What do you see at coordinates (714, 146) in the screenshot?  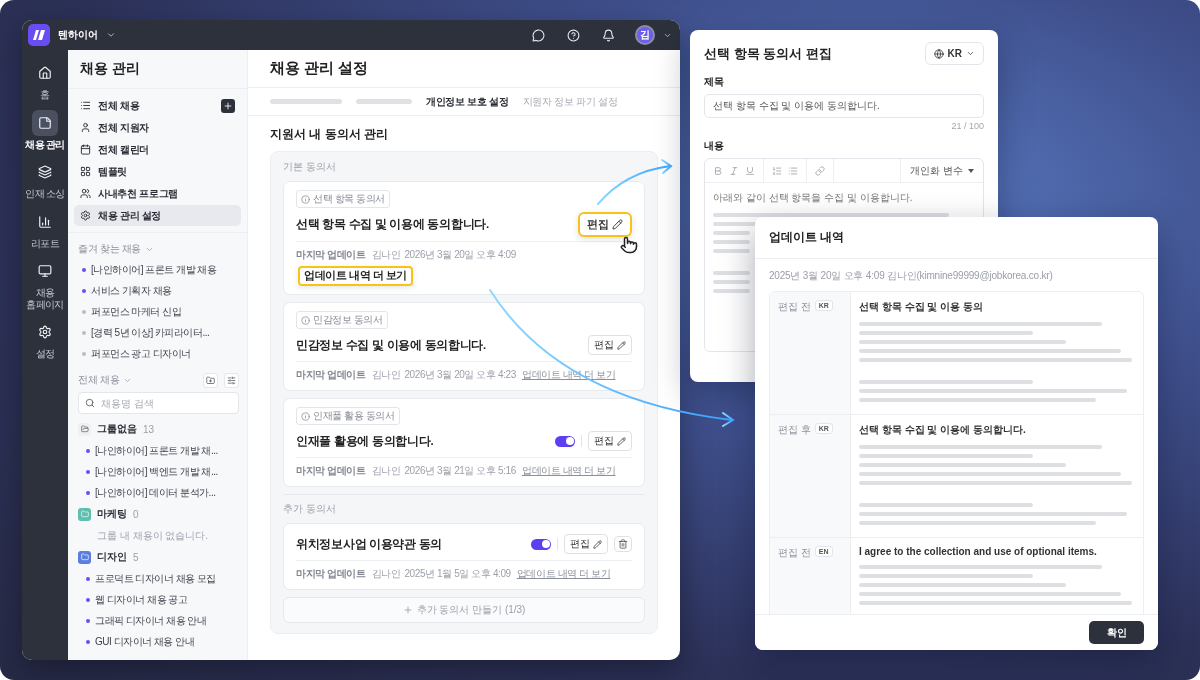 I see `field-label: 내용` at bounding box center [714, 146].